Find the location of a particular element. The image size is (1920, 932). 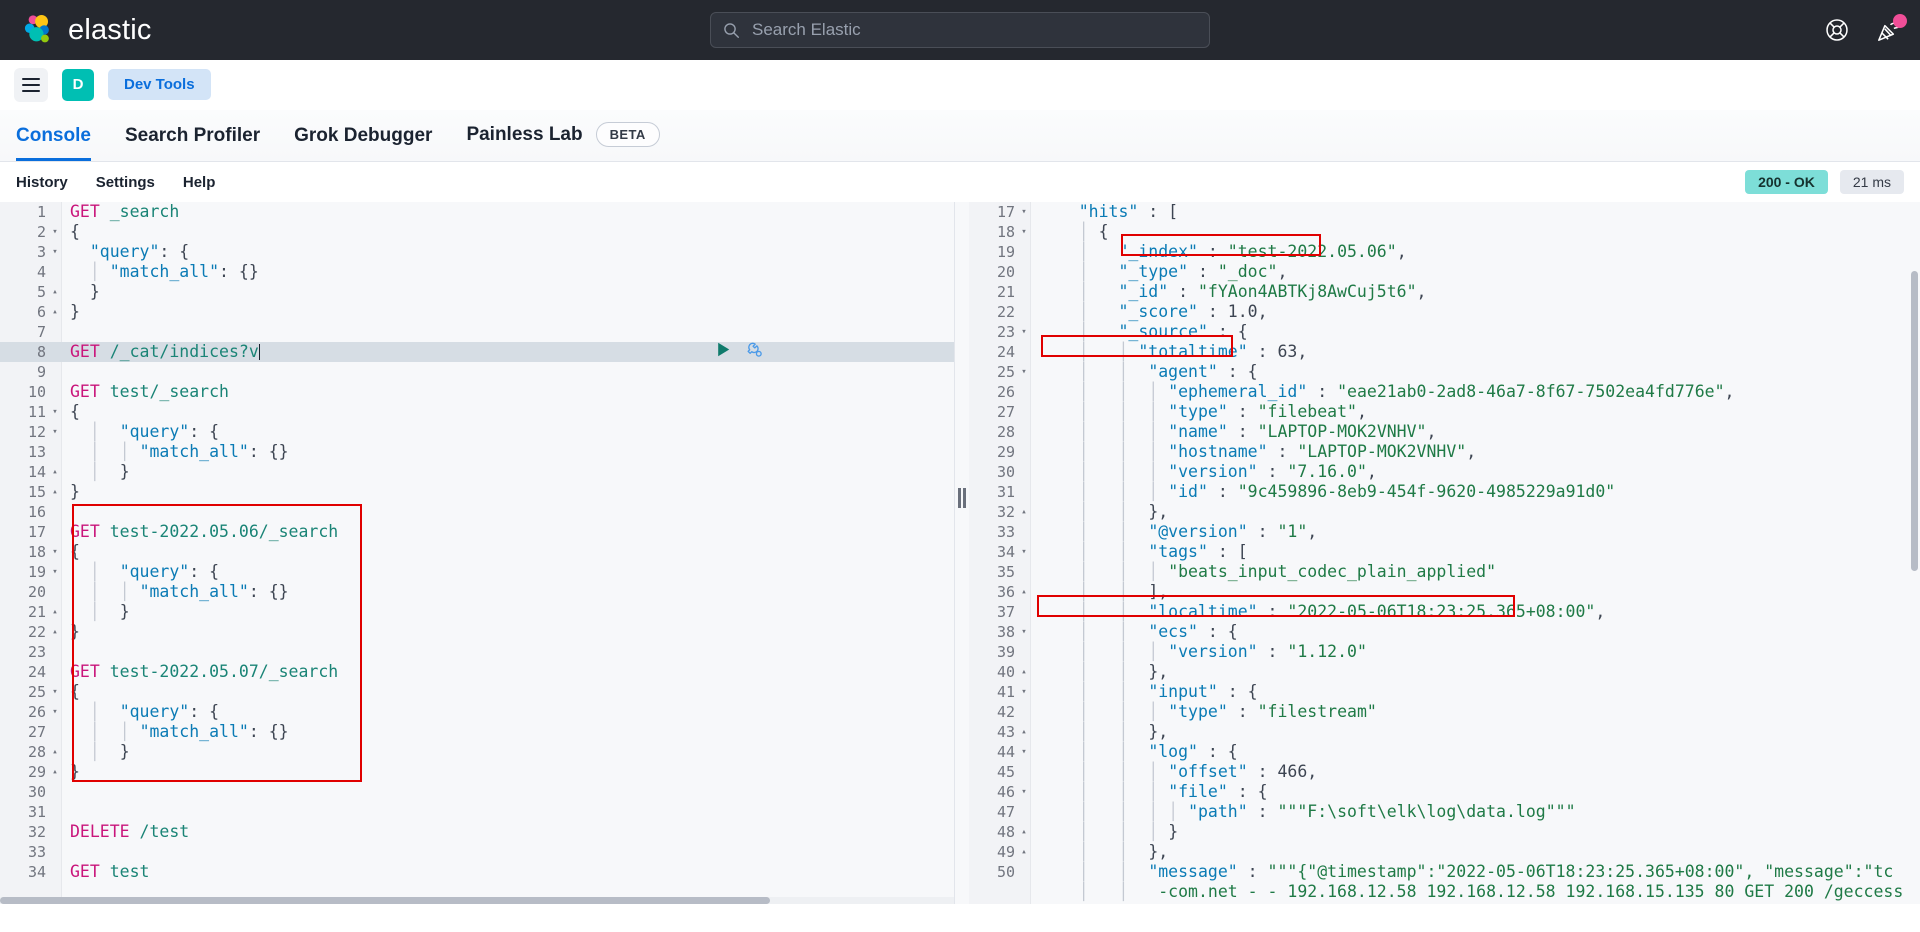

code-line: 44 ▾ │ │ "log" : { is located at coordinates (1444, 752).